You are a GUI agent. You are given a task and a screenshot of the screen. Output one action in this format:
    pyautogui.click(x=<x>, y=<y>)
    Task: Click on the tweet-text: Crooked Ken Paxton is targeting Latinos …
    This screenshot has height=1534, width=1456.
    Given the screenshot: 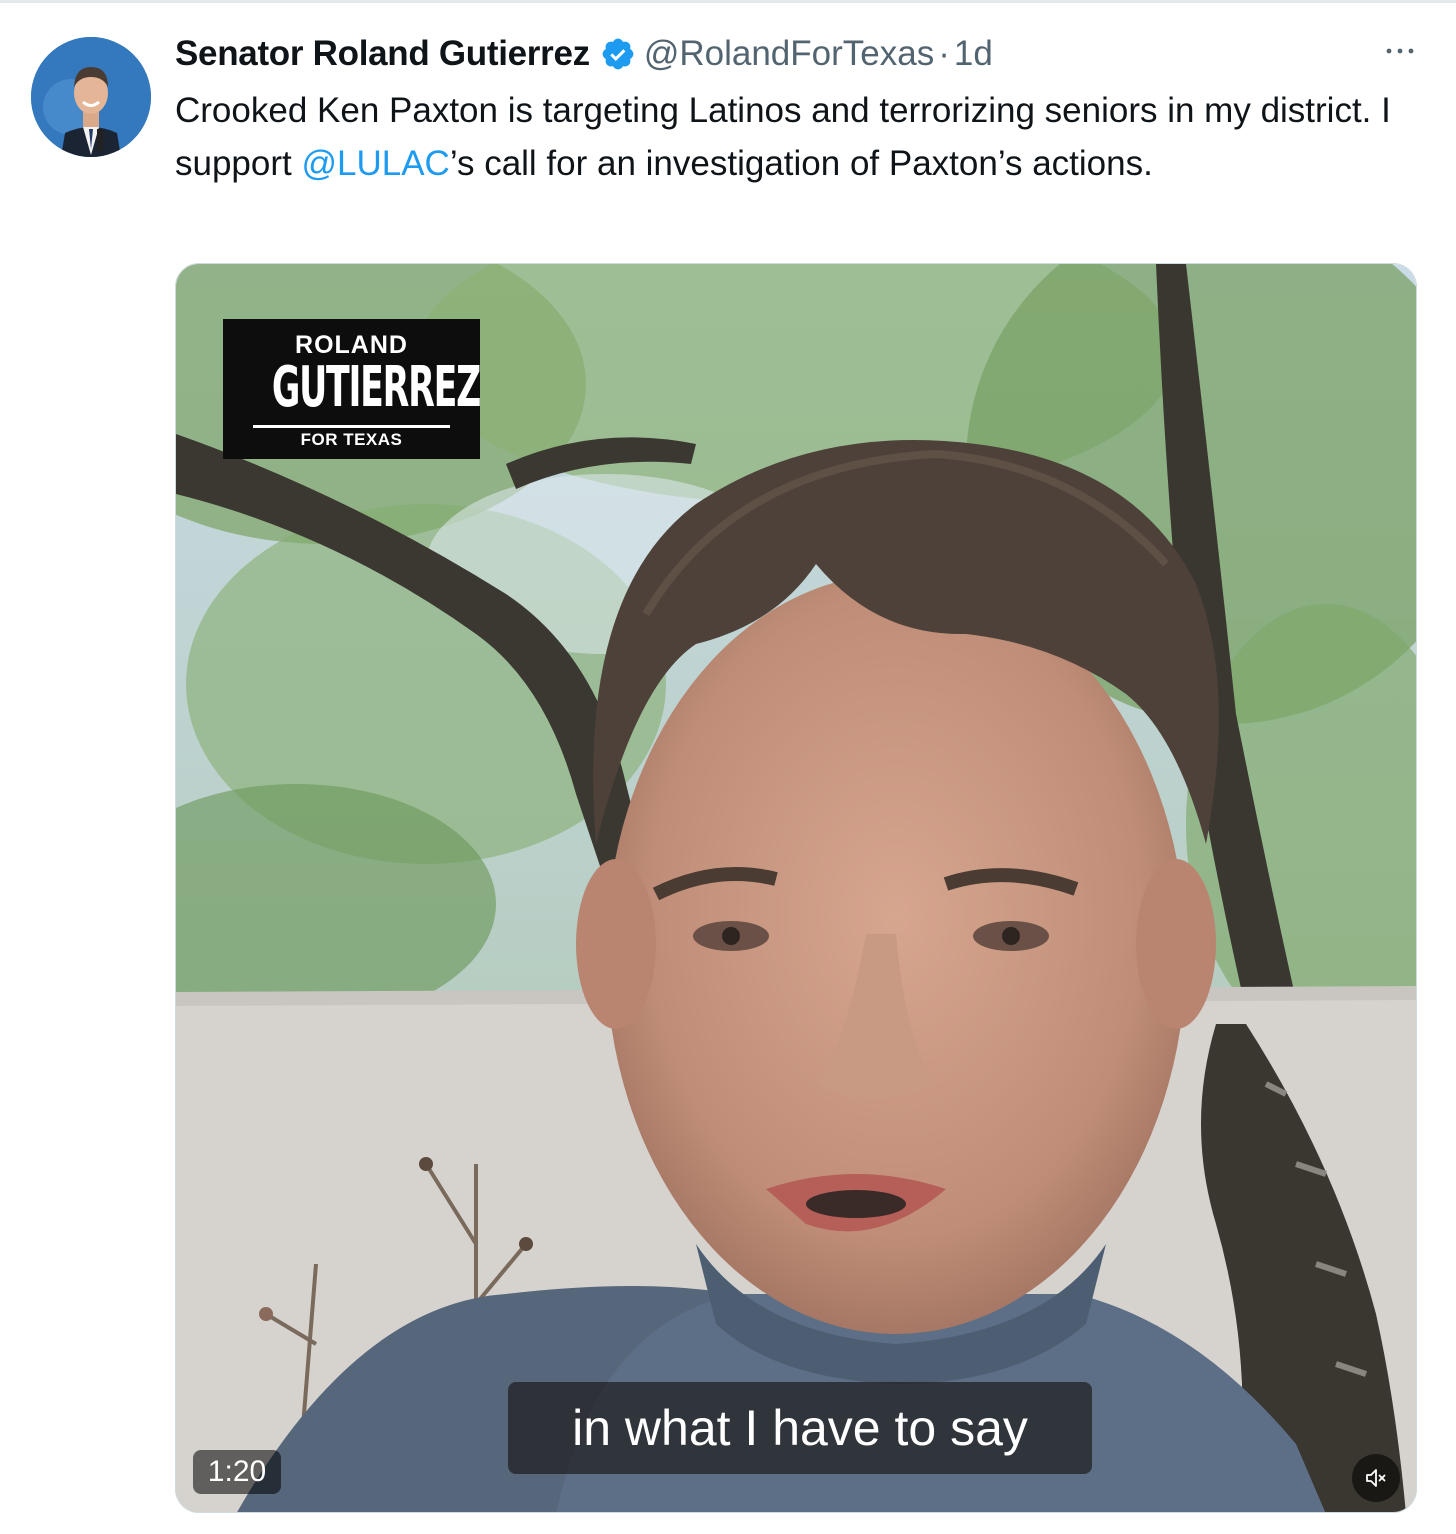 What is the action you would take?
    pyautogui.click(x=790, y=137)
    